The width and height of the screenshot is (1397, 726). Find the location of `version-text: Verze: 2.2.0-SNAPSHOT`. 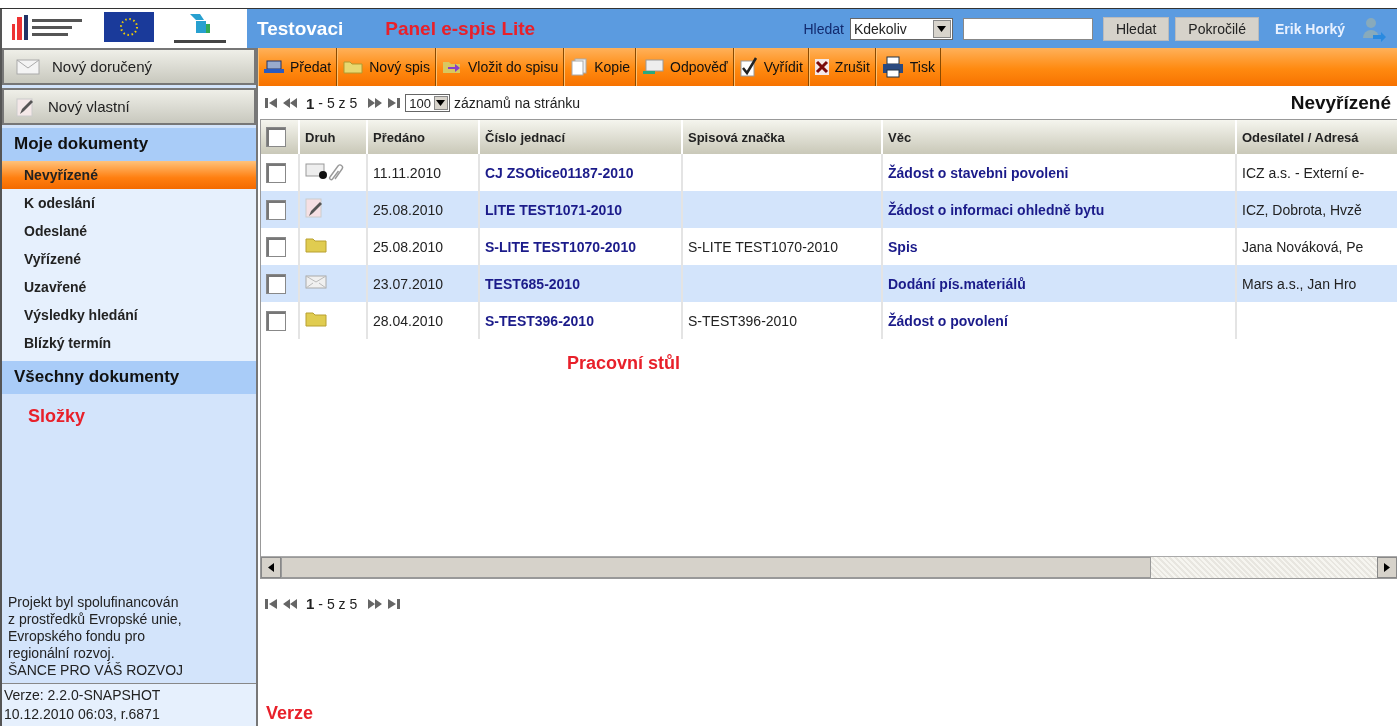

version-text: Verze: 2.2.0-SNAPSHOT is located at coordinates (83, 695).